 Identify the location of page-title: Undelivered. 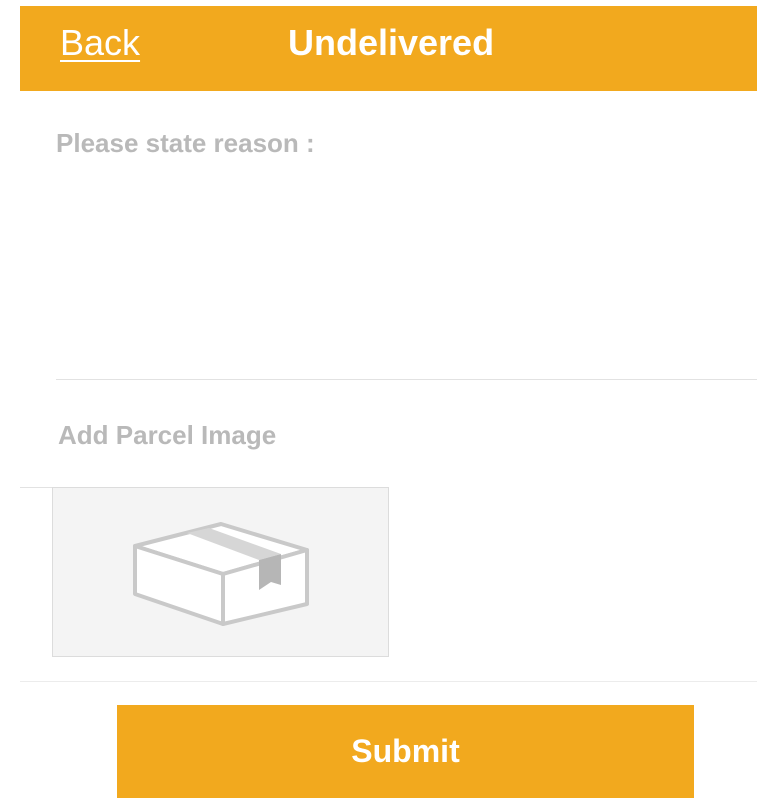
(391, 42).